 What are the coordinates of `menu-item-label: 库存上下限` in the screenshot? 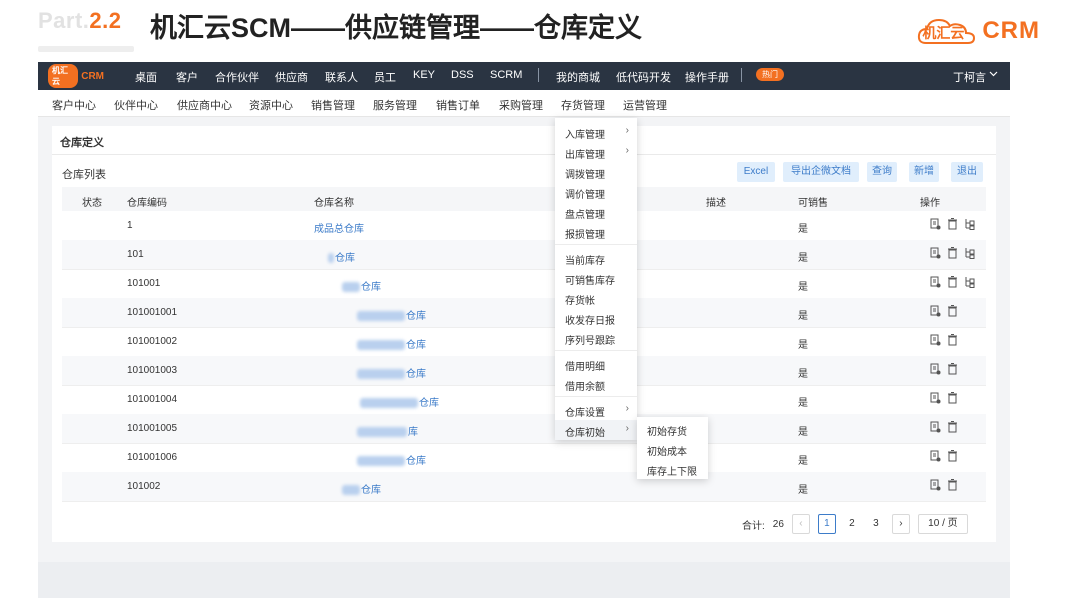 It's located at (672, 472).